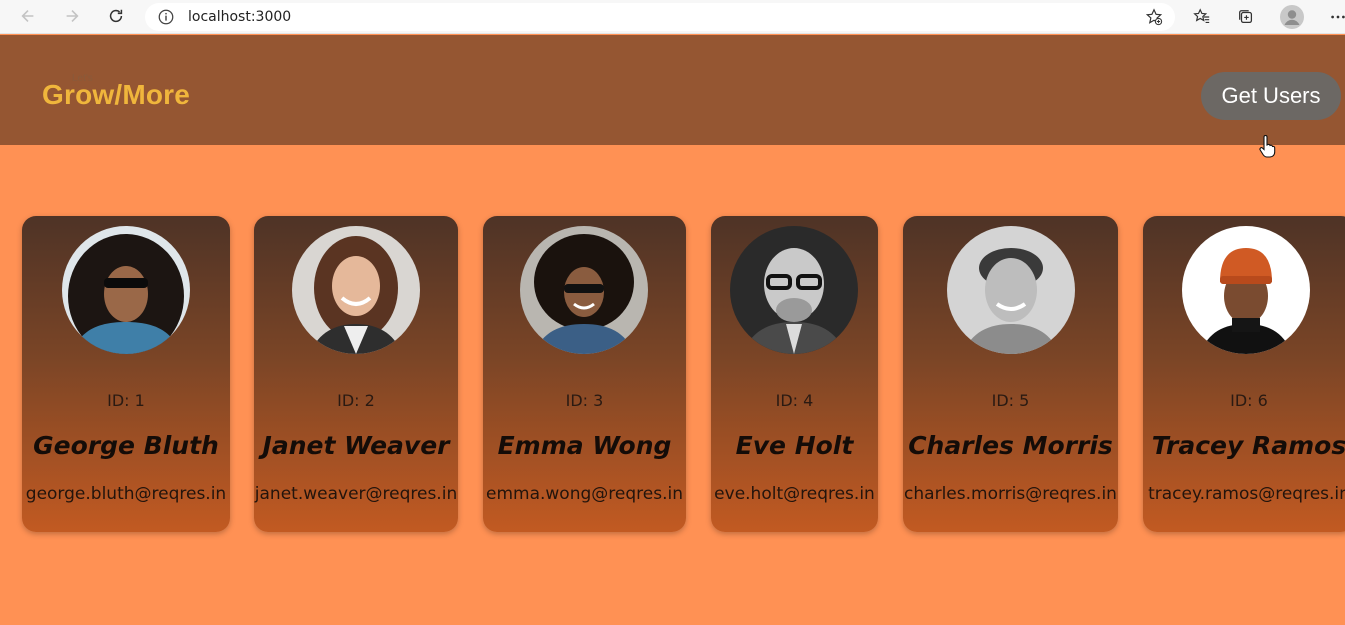  What do you see at coordinates (126, 445) in the screenshot?
I see `user-name: George Bluth` at bounding box center [126, 445].